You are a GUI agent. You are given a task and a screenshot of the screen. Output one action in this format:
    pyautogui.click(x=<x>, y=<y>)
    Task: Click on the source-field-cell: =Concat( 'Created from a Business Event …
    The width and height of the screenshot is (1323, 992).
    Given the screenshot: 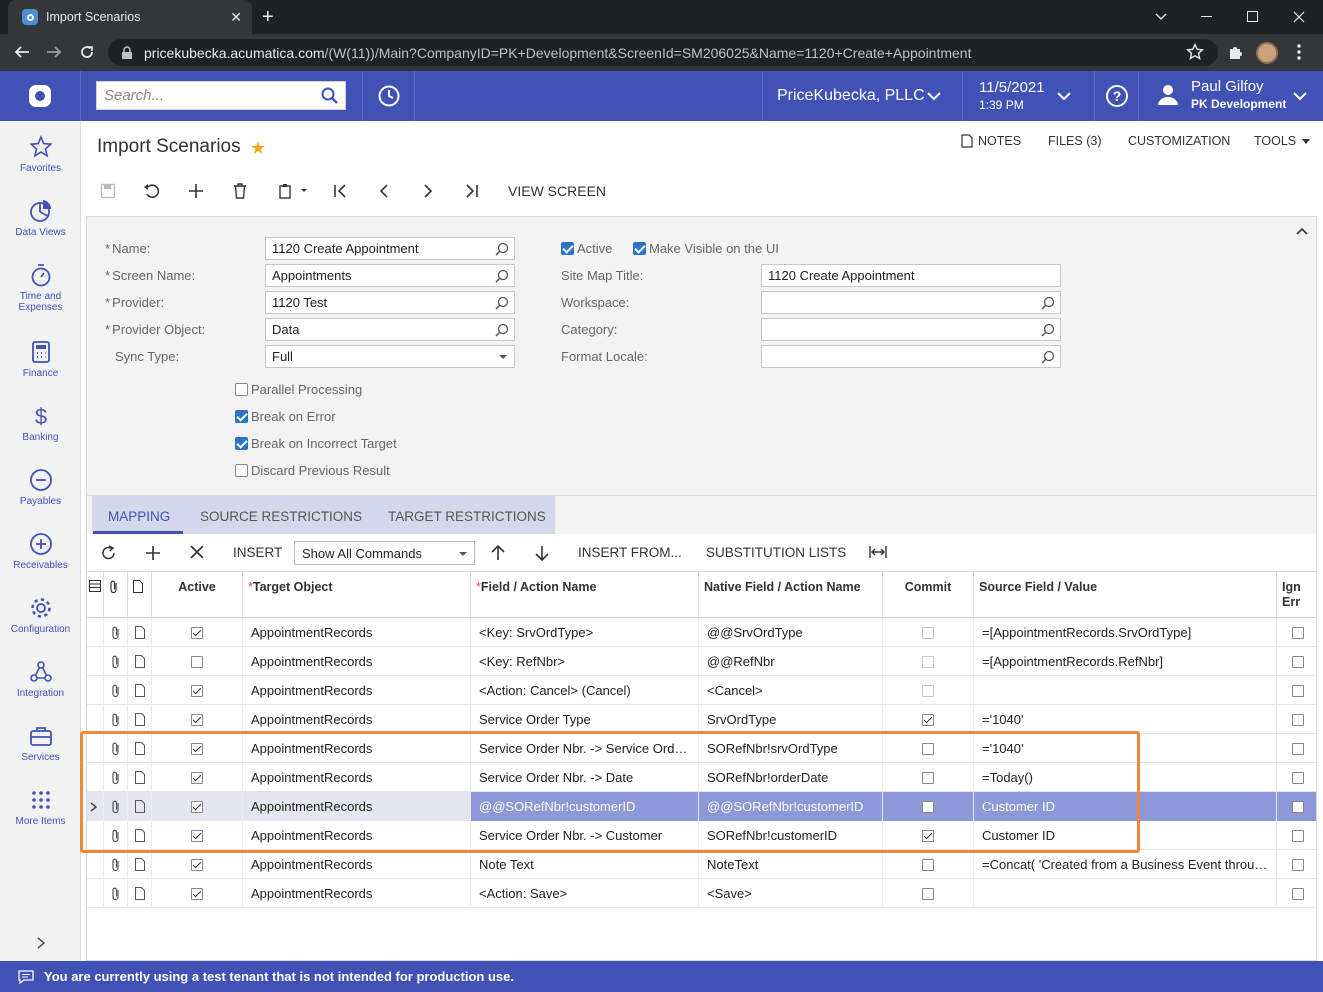 What is the action you would take?
    pyautogui.click(x=1125, y=864)
    